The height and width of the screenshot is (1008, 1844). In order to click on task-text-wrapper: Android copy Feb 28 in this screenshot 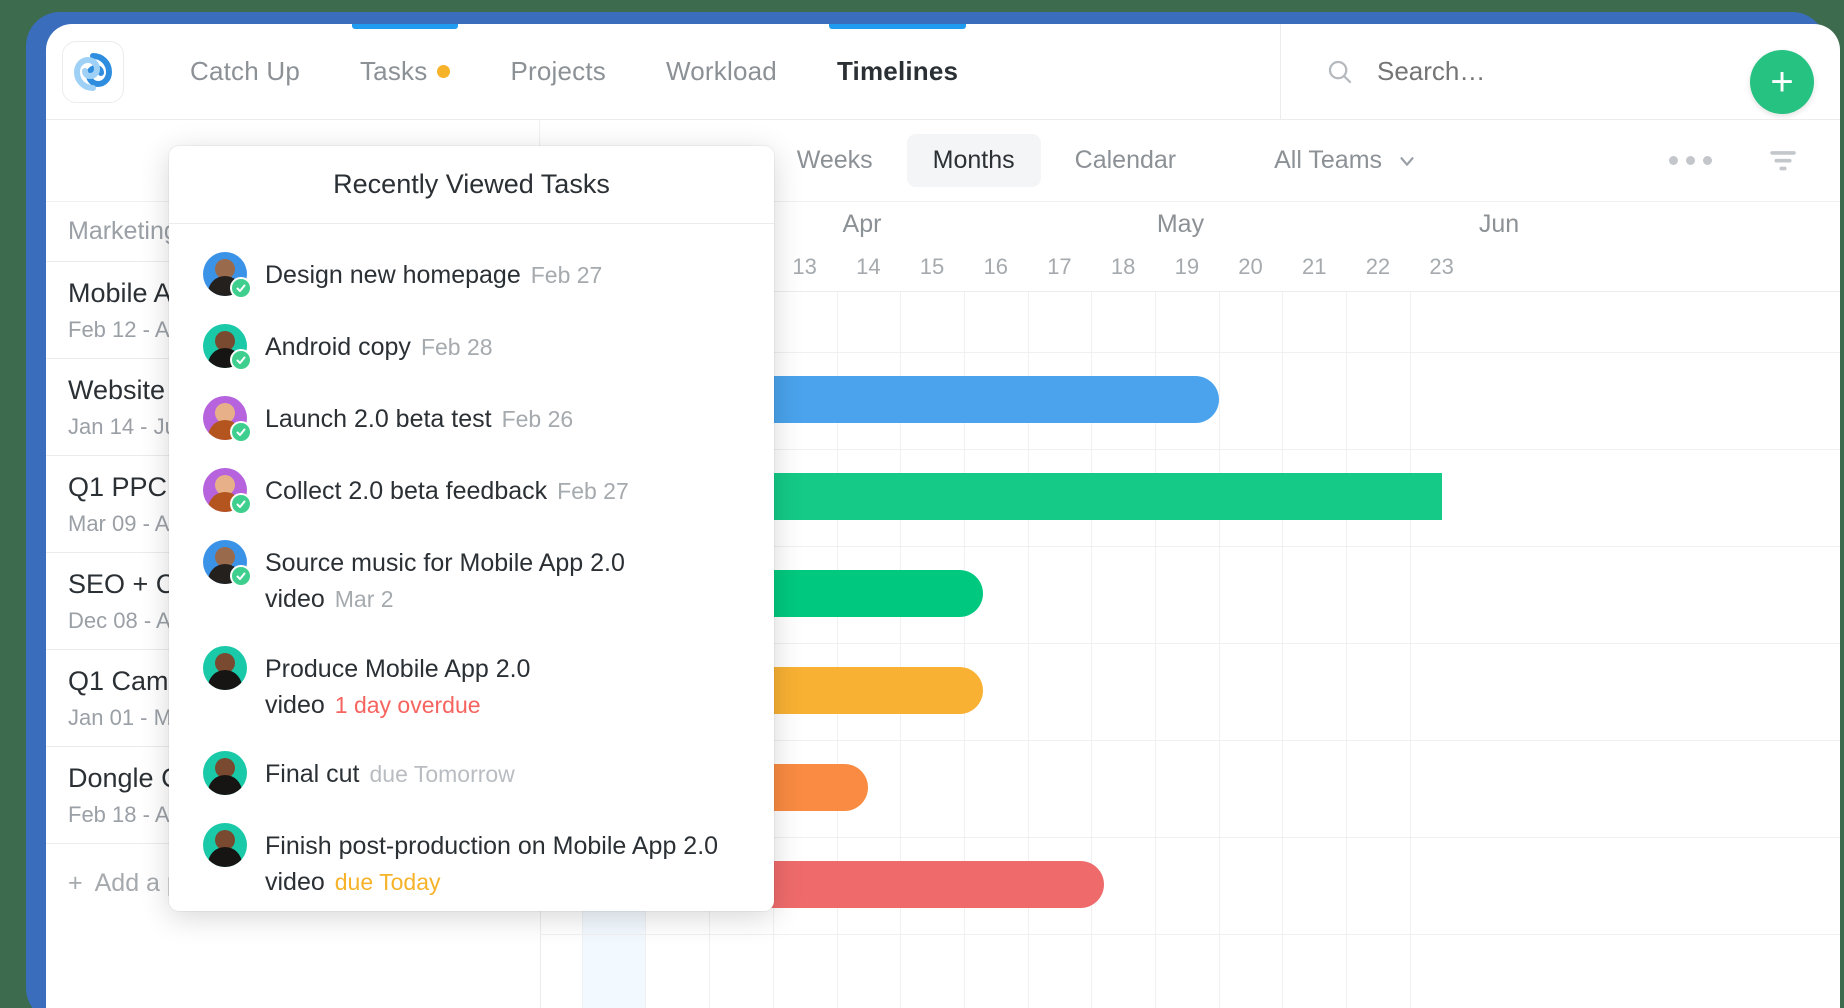, I will do `click(379, 344)`.